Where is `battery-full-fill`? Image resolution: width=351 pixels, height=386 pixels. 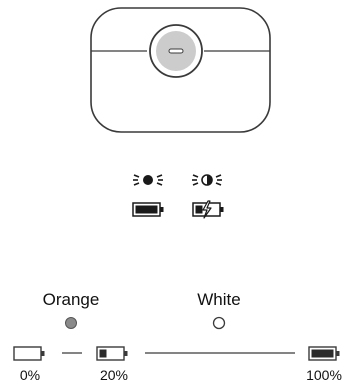 battery-full-fill is located at coordinates (322, 353).